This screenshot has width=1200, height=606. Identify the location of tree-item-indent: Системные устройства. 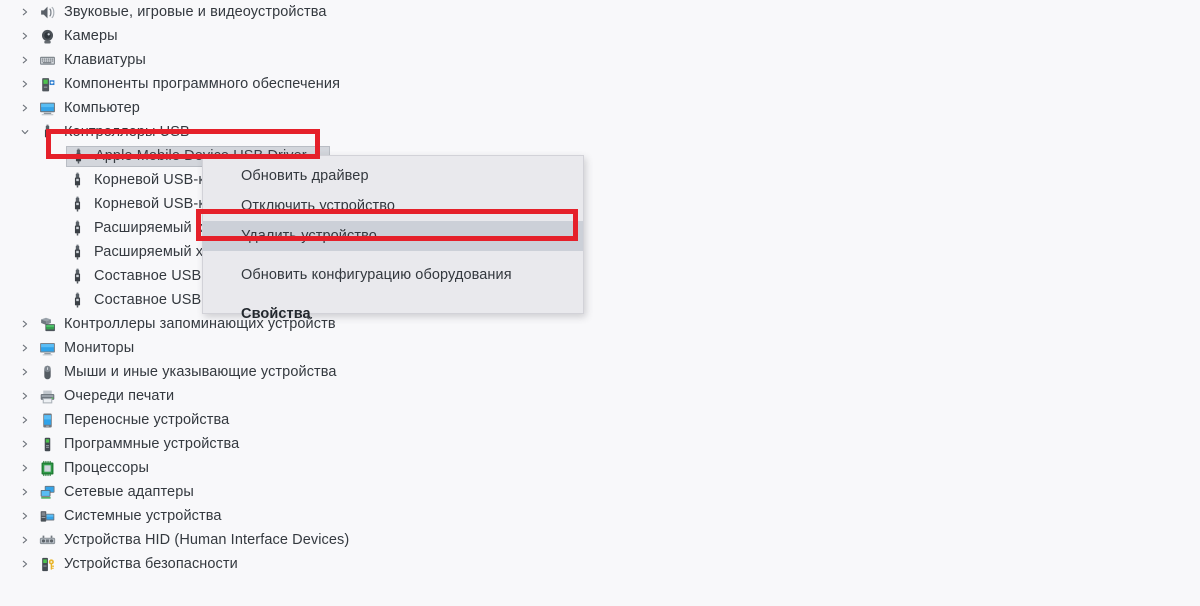
(111, 516).